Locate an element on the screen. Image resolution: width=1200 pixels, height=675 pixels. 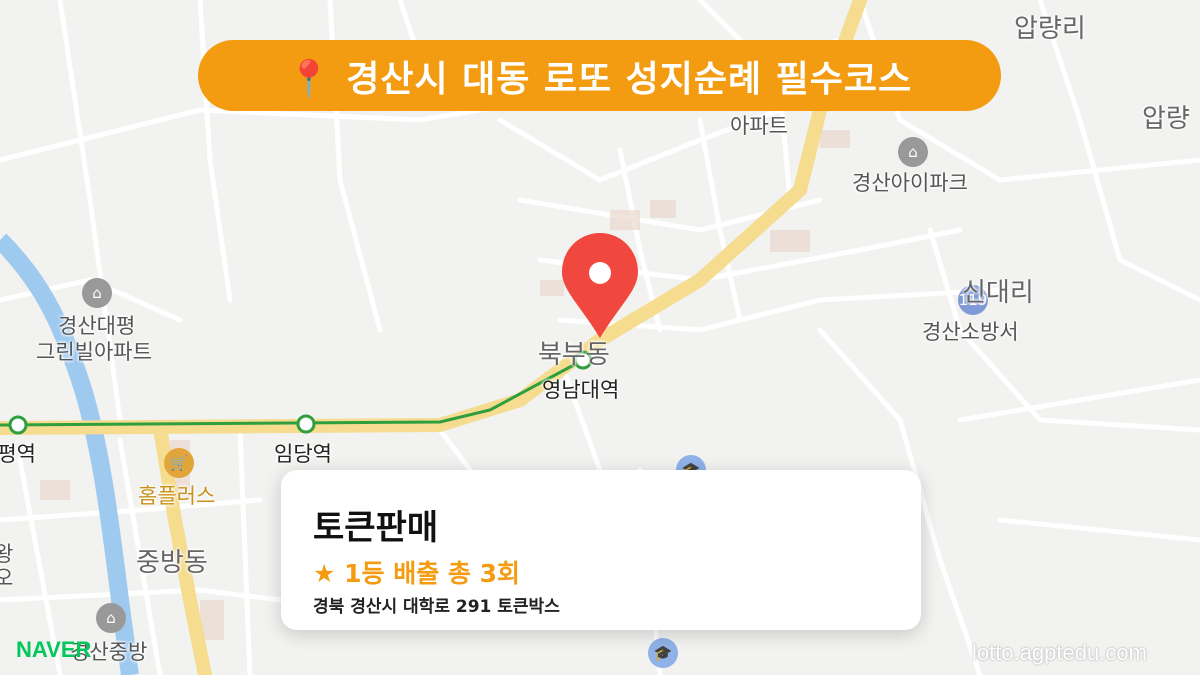
map-label-left-2: 오 is located at coordinates (7, 578).